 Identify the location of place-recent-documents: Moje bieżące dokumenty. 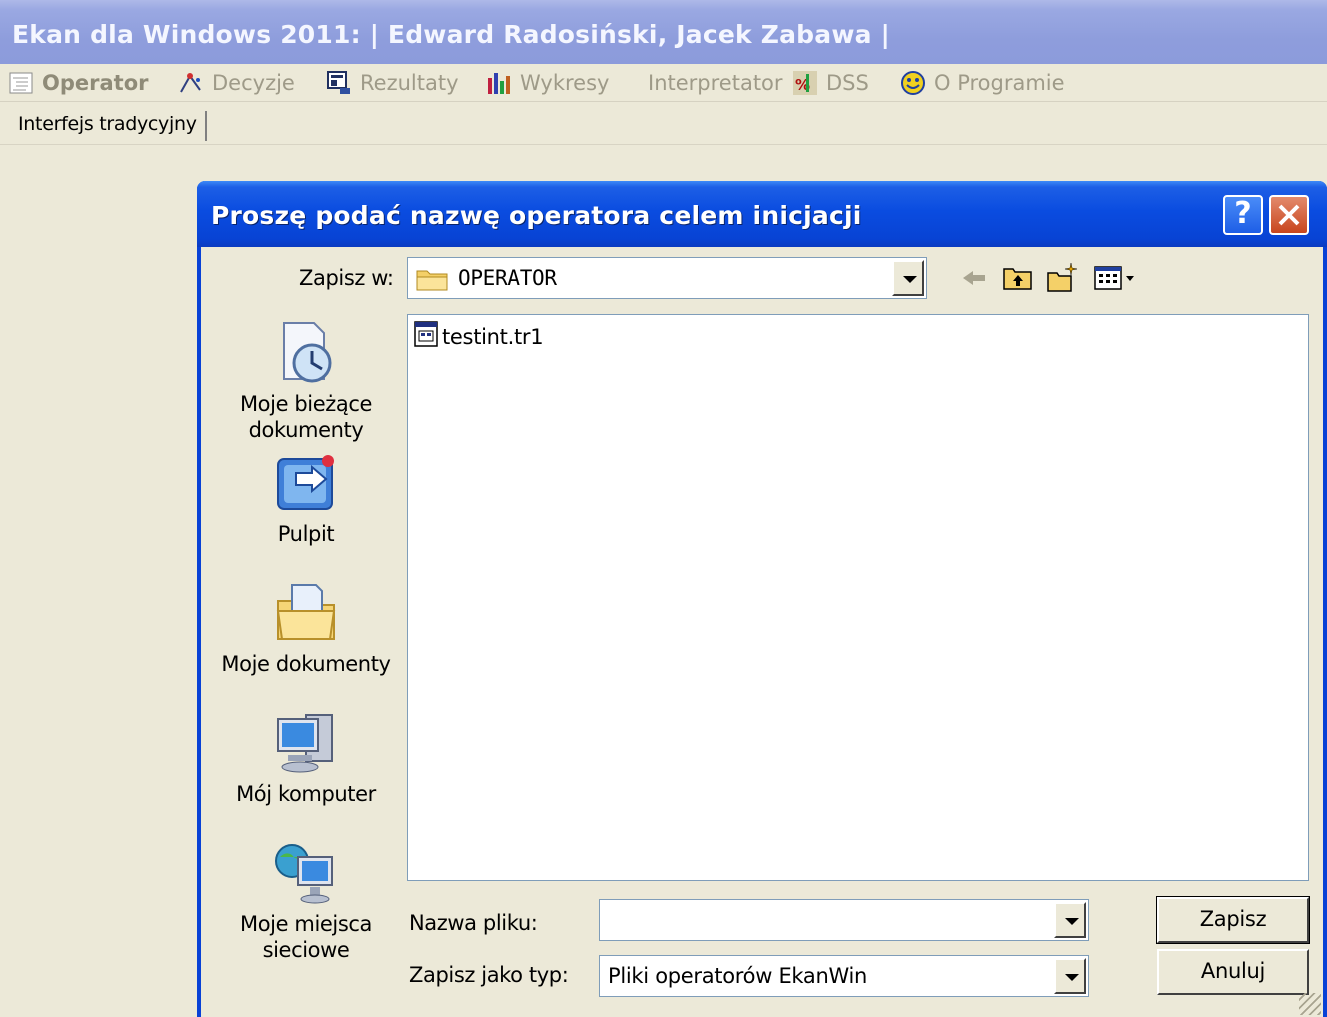
(306, 381).